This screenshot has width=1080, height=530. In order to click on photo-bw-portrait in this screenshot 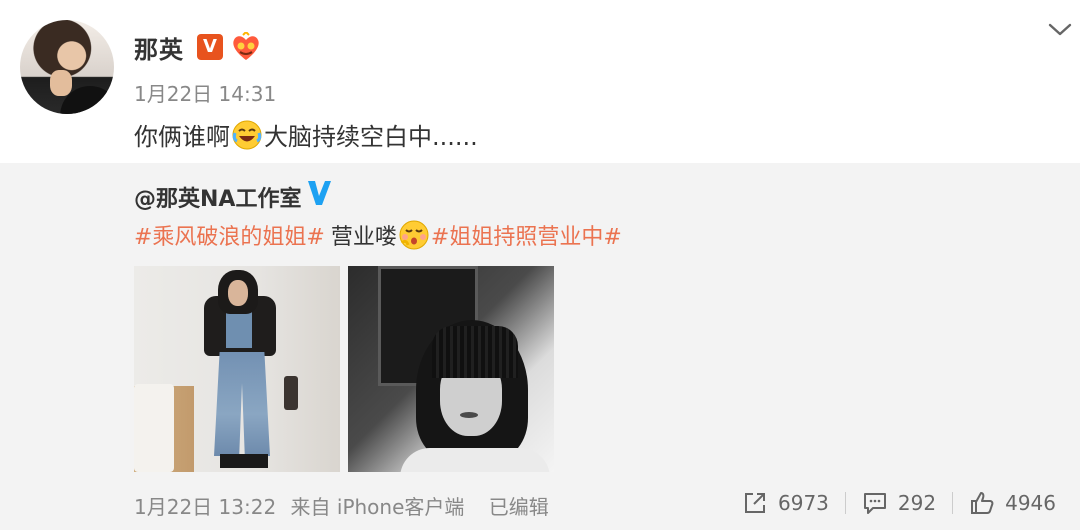, I will do `click(451, 369)`.